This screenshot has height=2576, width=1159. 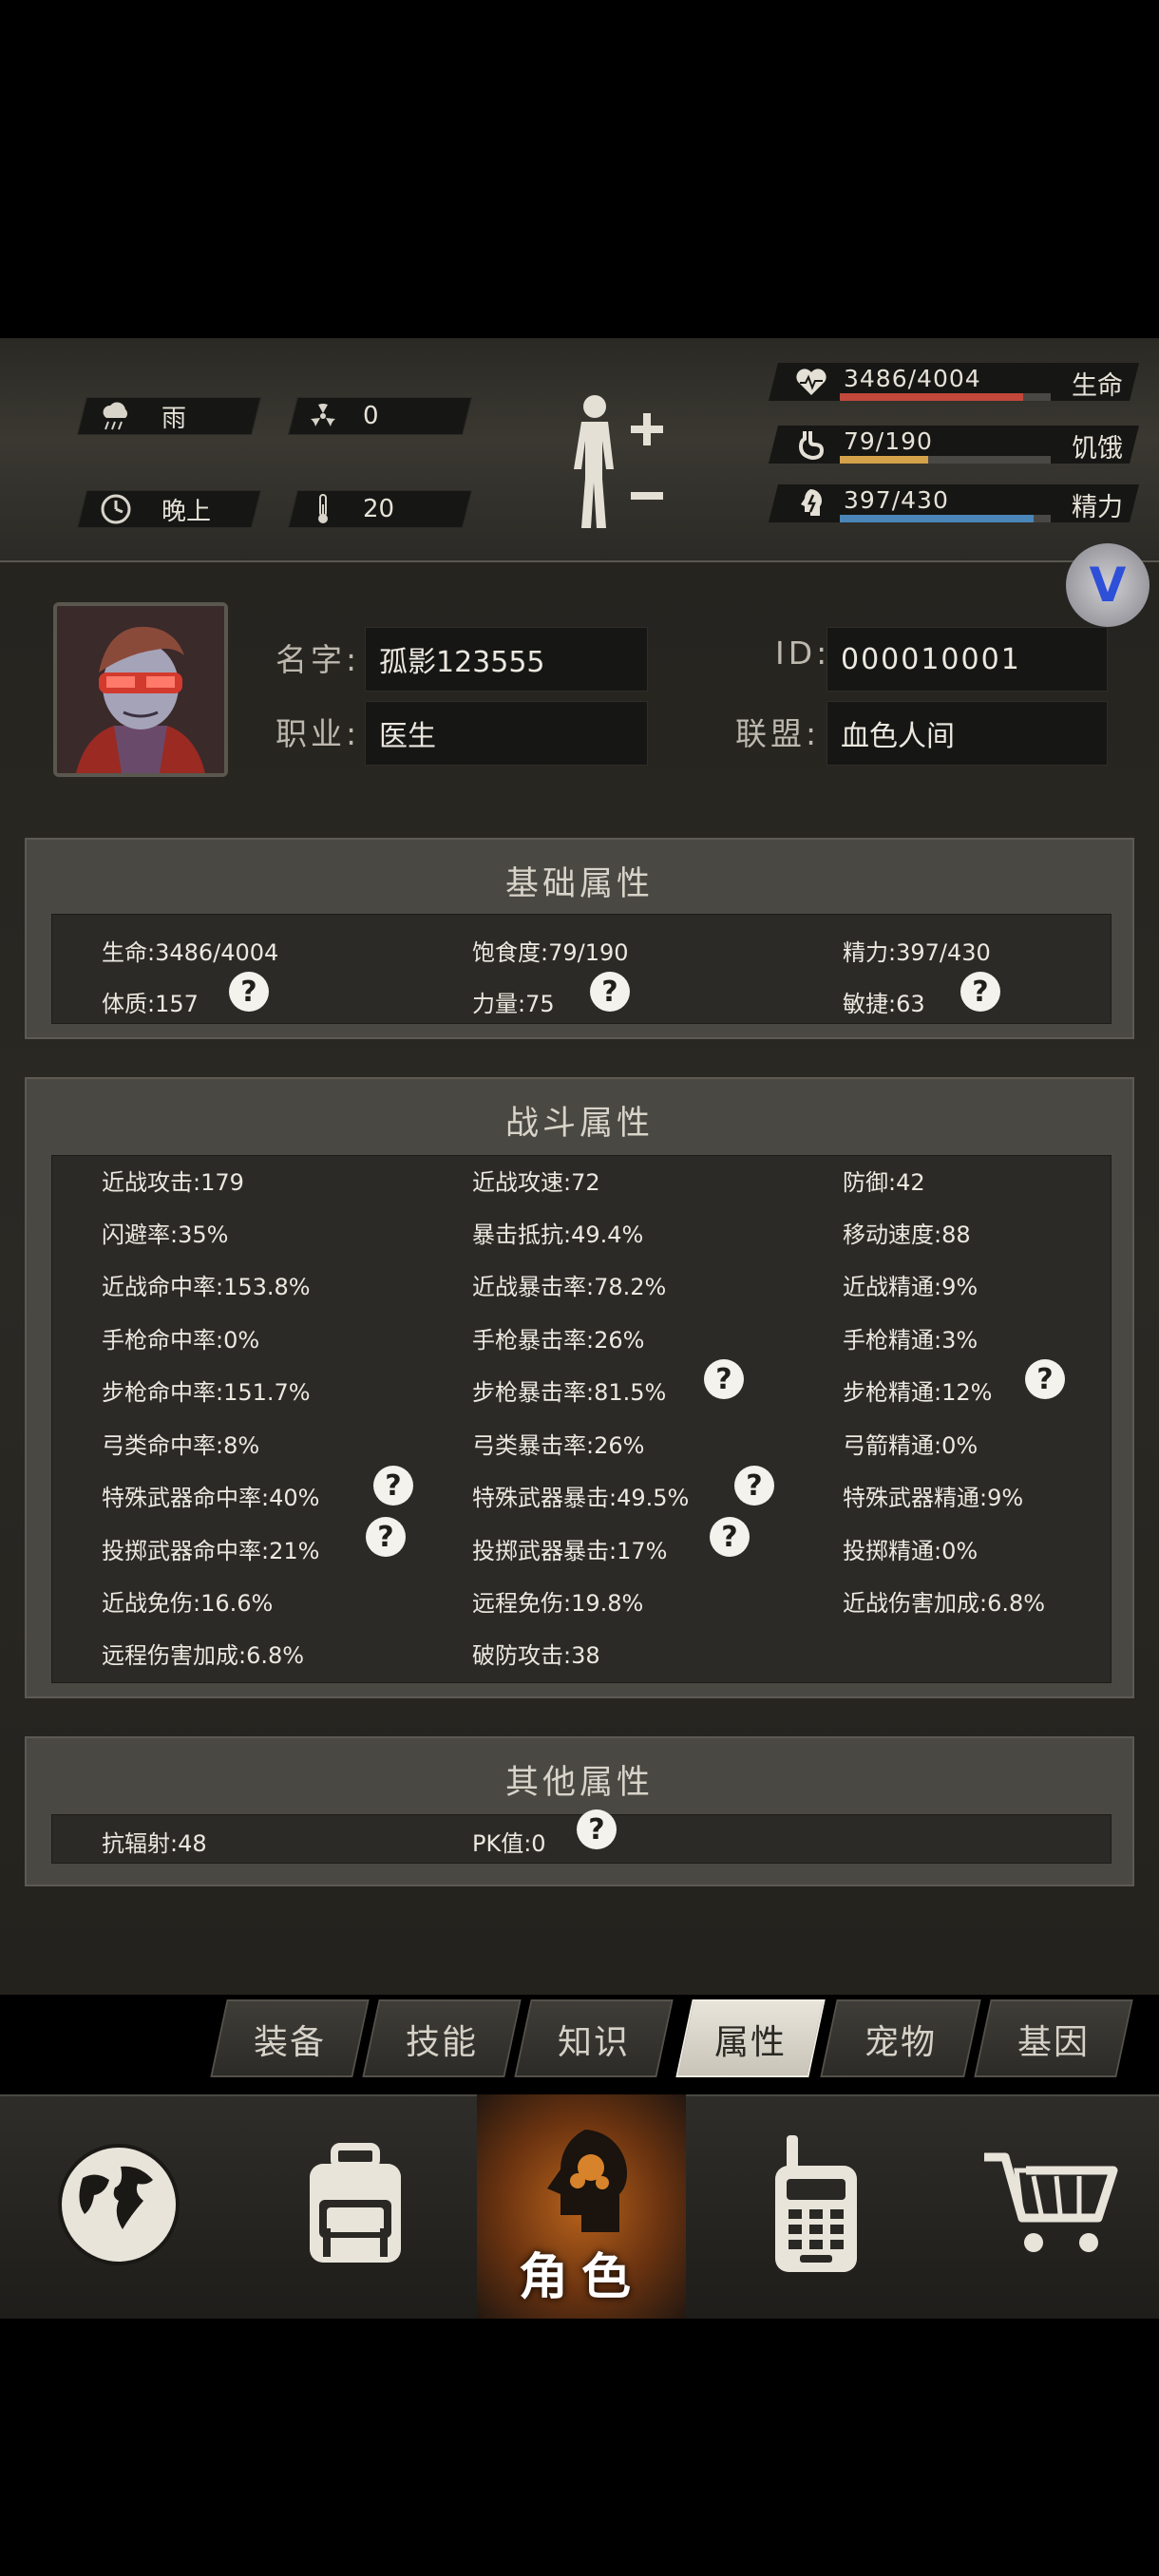 I want to click on tab-pets-label: 宠物, so click(x=900, y=2043).